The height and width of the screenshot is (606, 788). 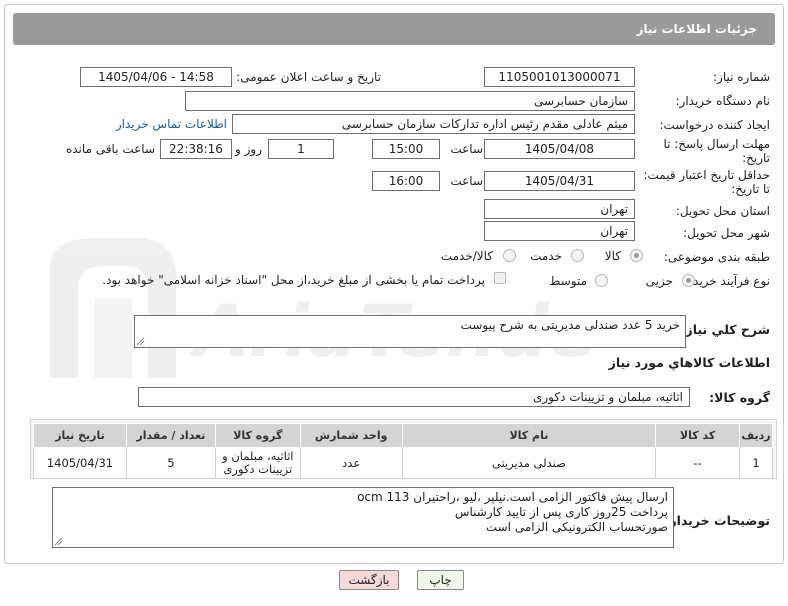 I want to click on city-label: شهر محل تحویل:, so click(x=726, y=233).